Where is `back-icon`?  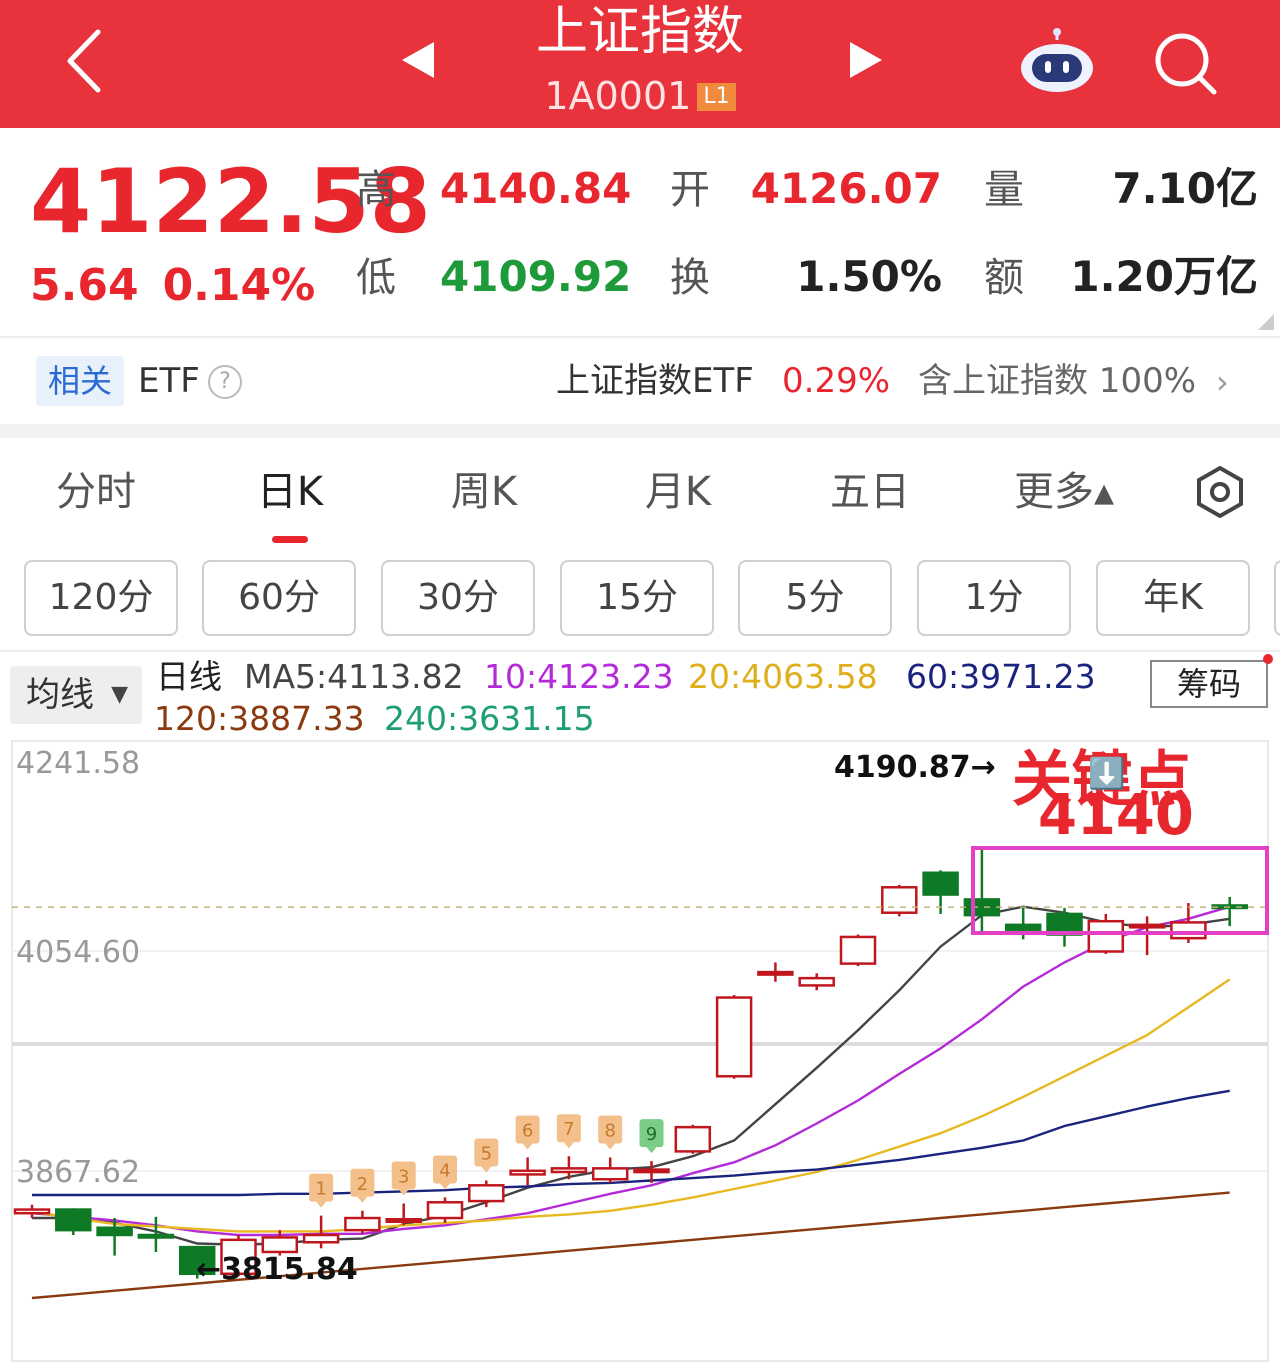 back-icon is located at coordinates (85, 61).